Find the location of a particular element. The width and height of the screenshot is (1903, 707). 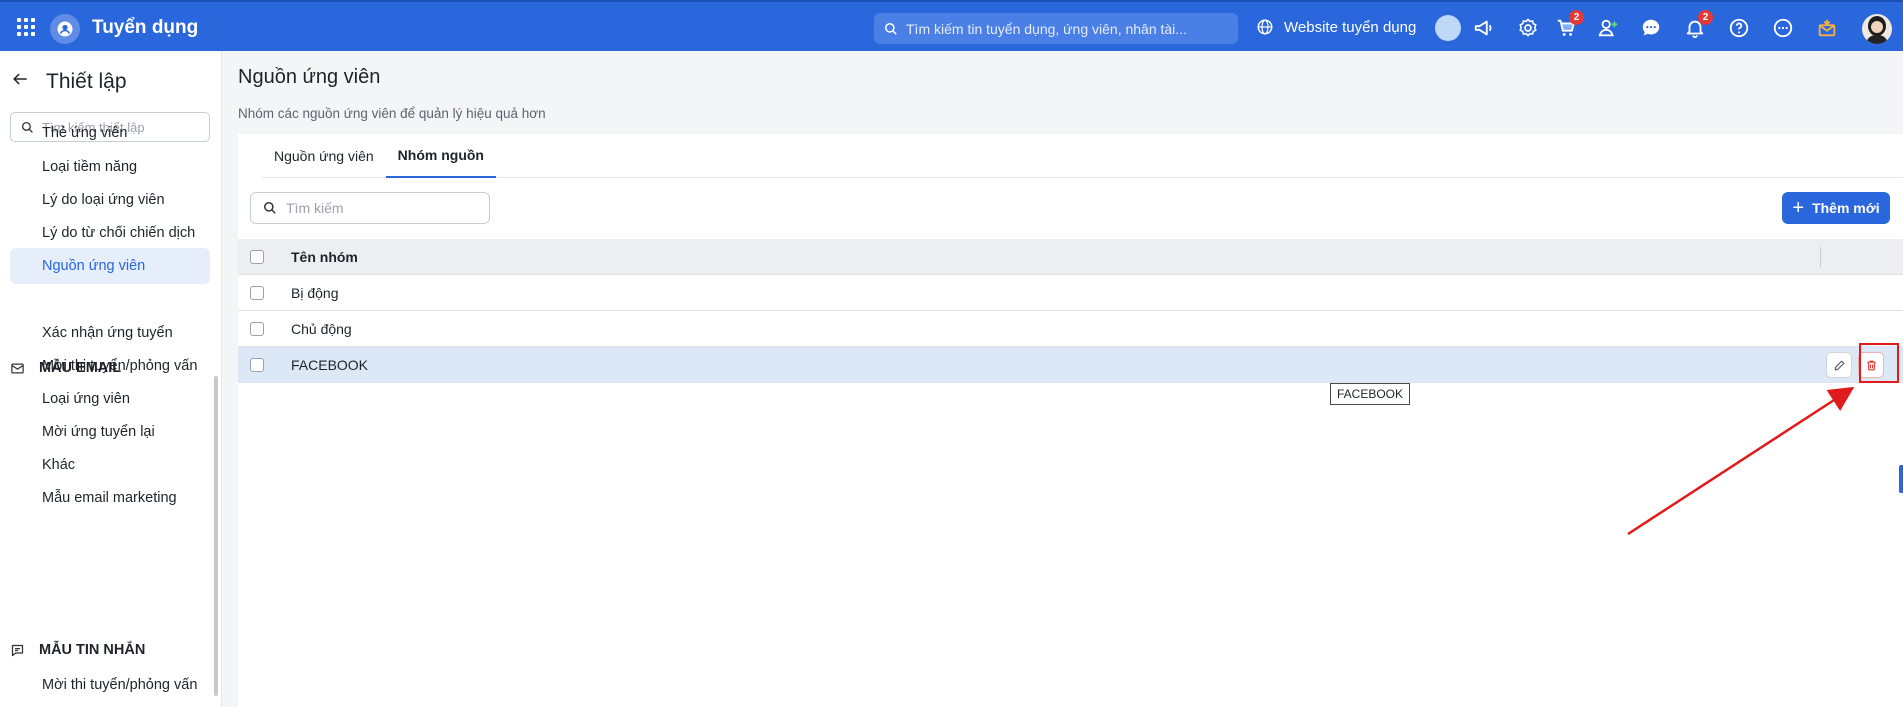

sidebar-scrollbar is located at coordinates (216, 536).